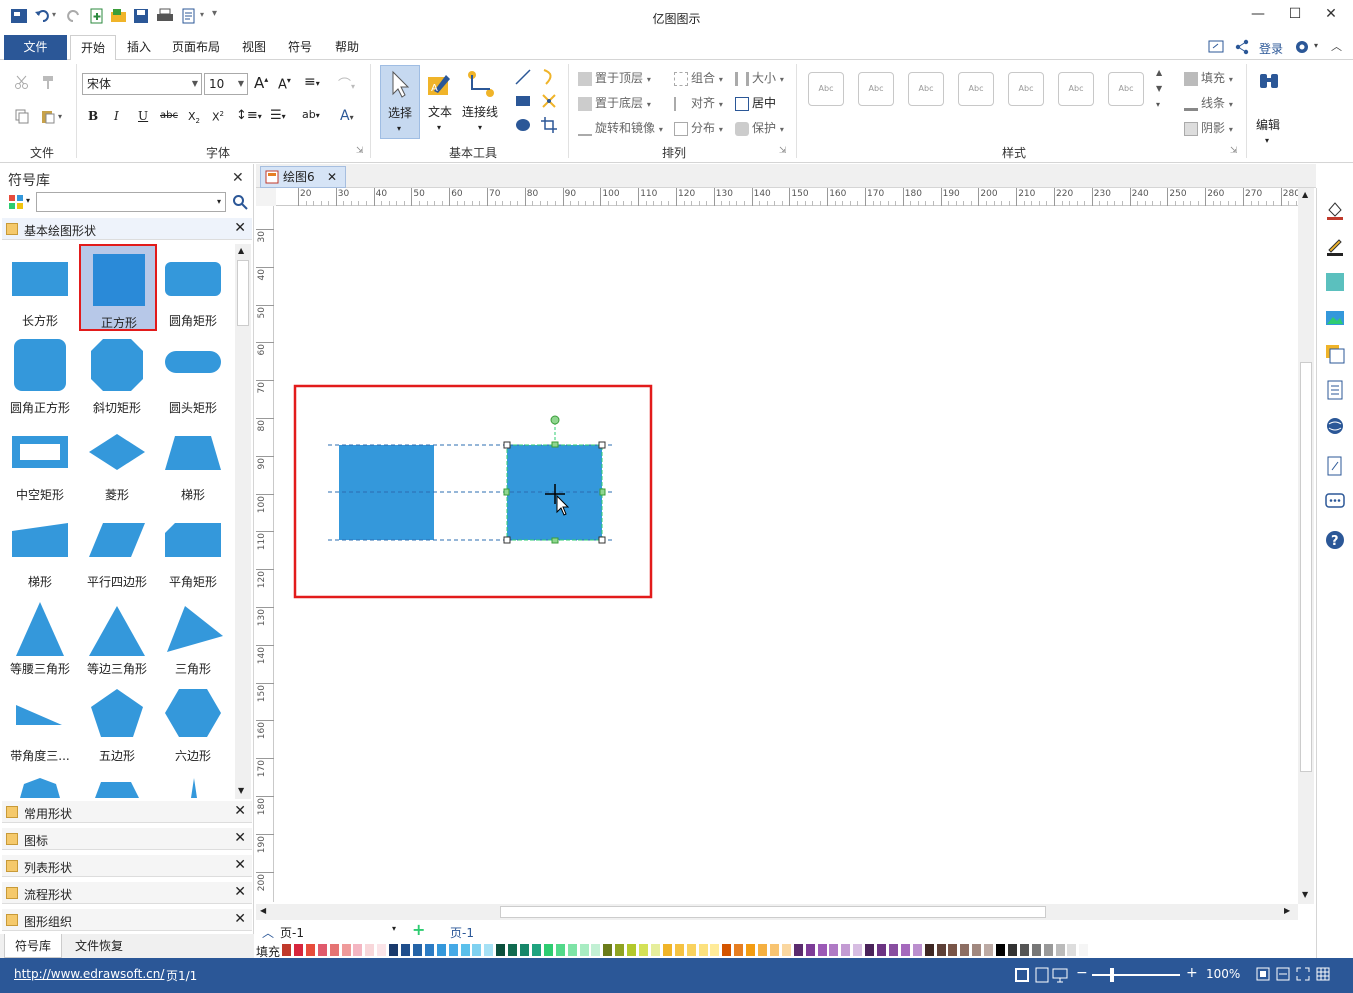 This screenshot has height=993, width=1353. I want to click on curve-tool-icon, so click(549, 77).